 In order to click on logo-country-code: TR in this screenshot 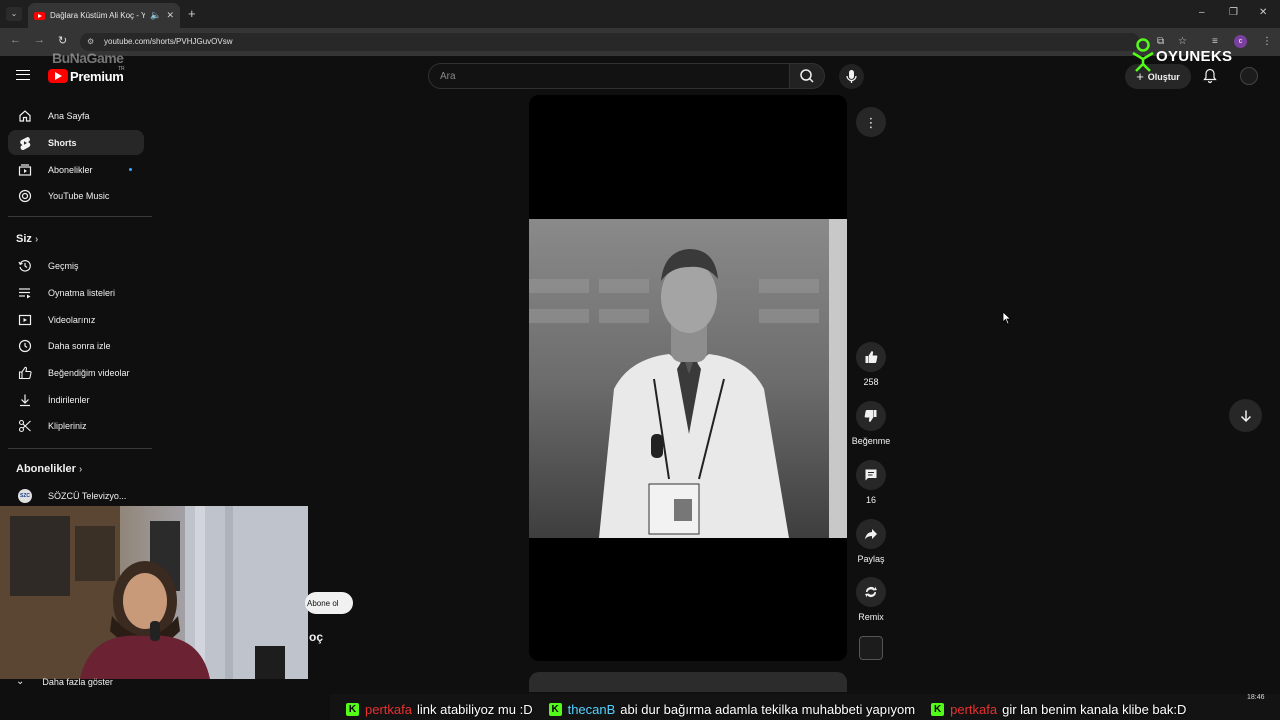, I will do `click(121, 69)`.